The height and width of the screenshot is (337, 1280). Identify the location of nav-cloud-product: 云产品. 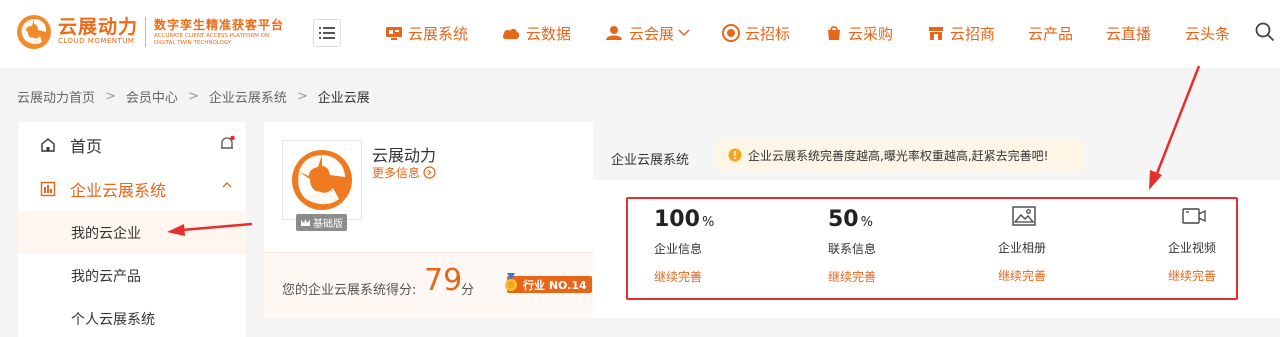
(1050, 33).